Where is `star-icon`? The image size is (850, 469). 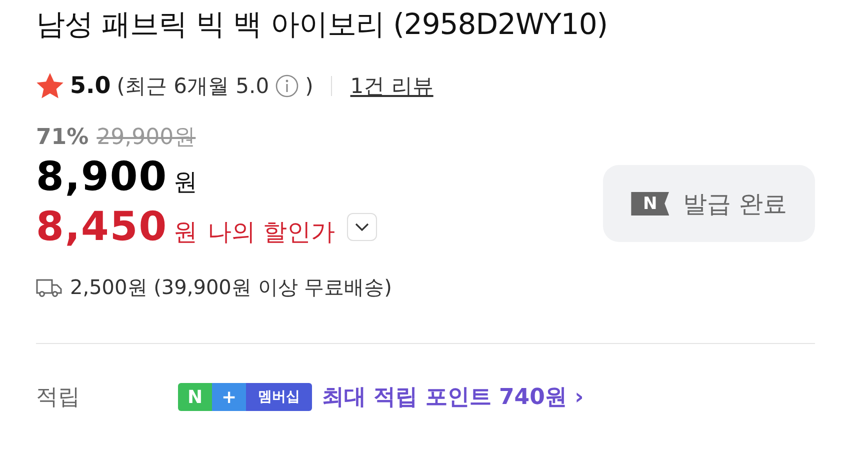
star-icon is located at coordinates (50, 86).